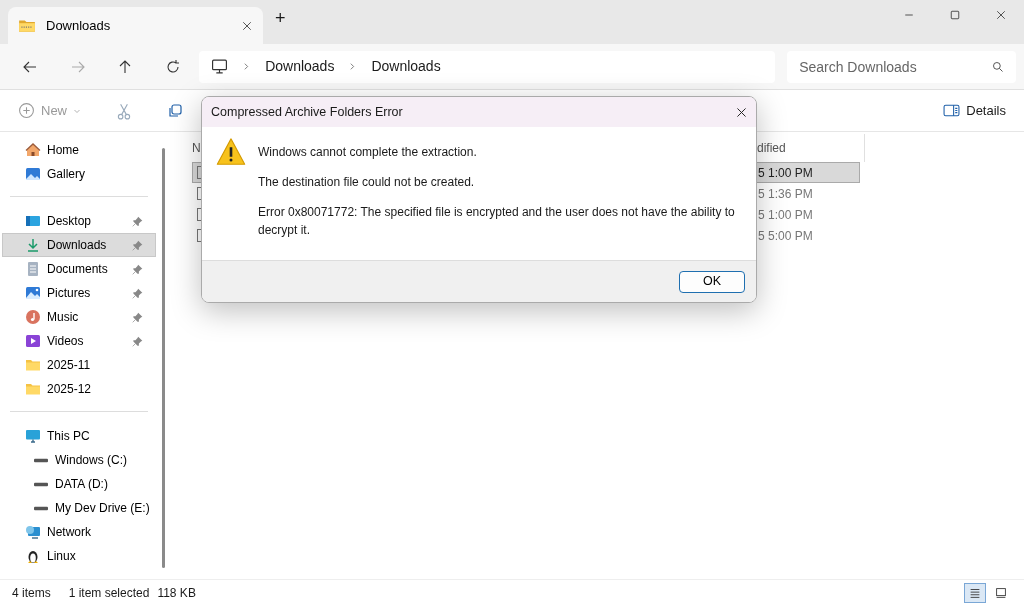 The width and height of the screenshot is (1024, 605). What do you see at coordinates (307, 112) in the screenshot?
I see `dialog-title: Compressed Archive Folders Error` at bounding box center [307, 112].